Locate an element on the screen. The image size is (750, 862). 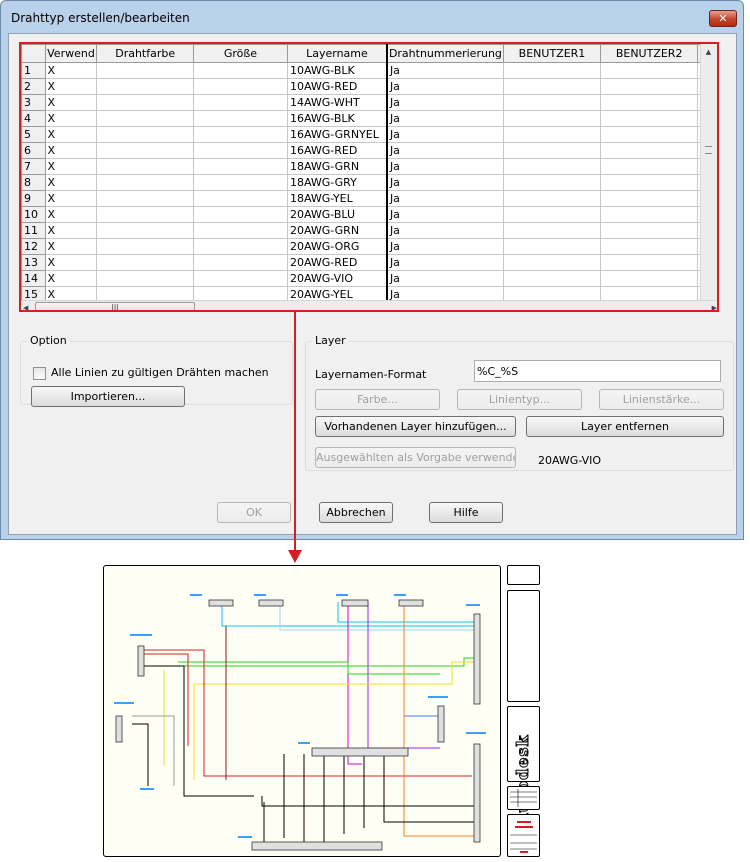
table-row: 3 X 14AWG-WHT Ja is located at coordinates (369, 102).